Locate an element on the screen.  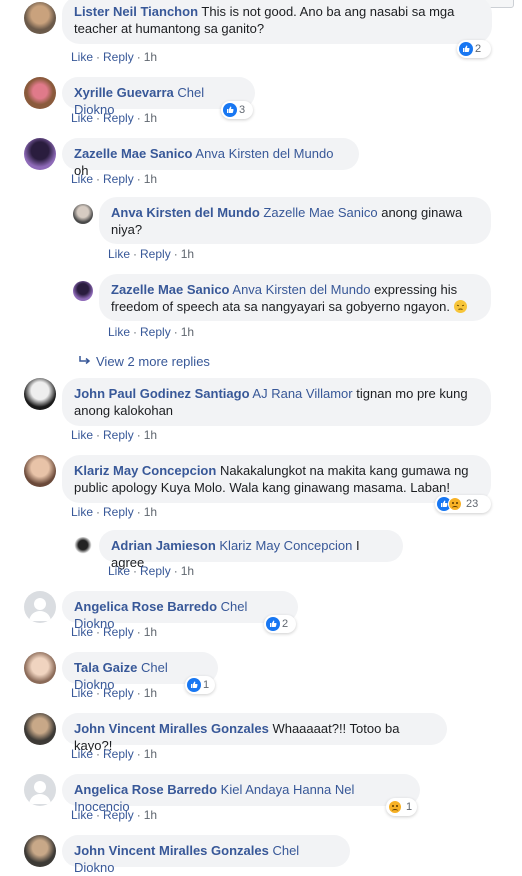
reaction-count: 3 is located at coordinates (237, 110).